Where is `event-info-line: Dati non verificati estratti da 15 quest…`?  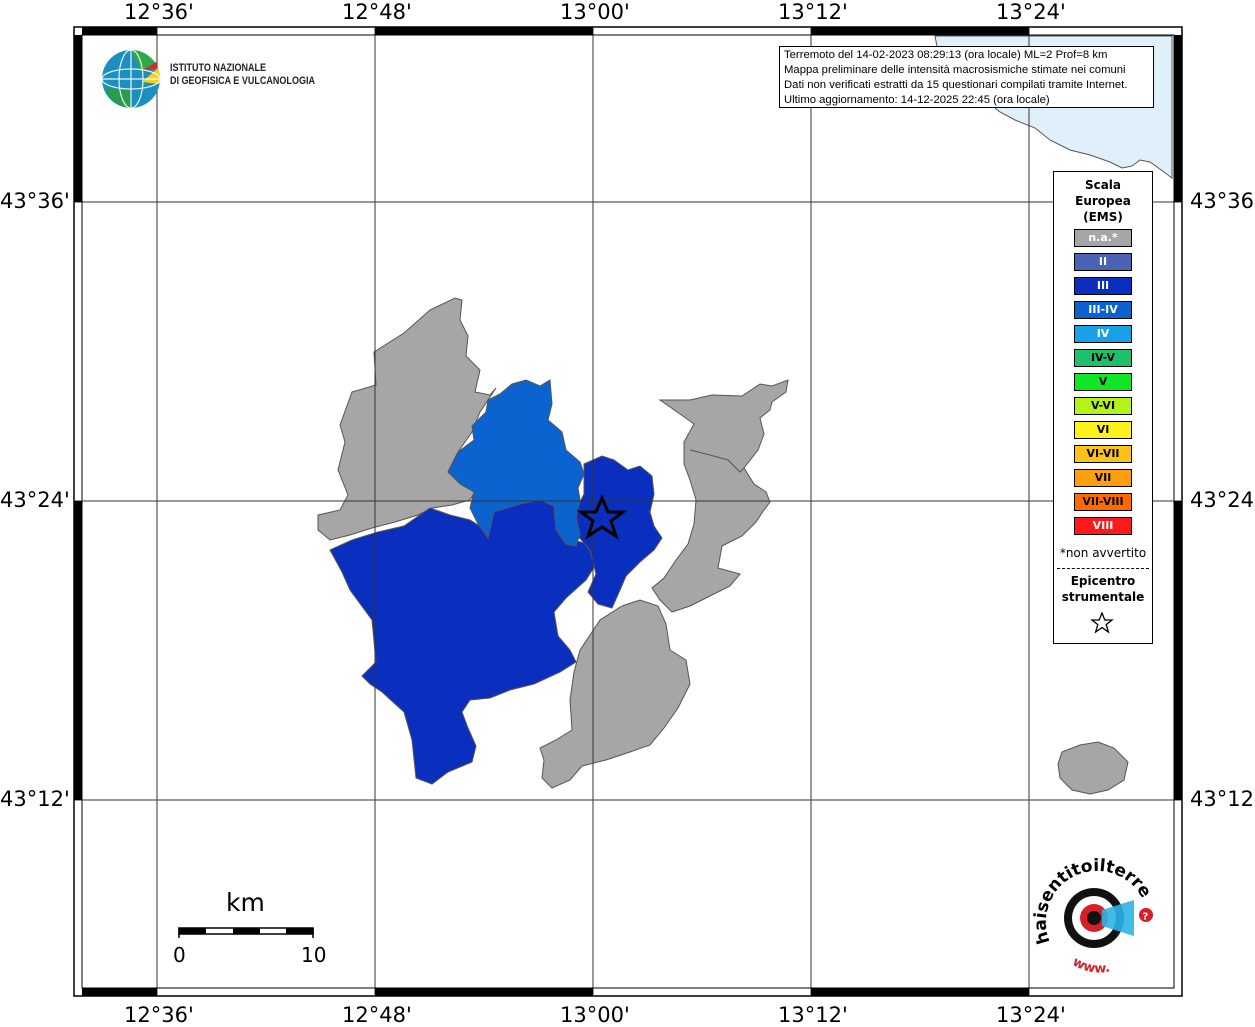
event-info-line: Dati non verificati estratti da 15 quest… is located at coordinates (956, 85).